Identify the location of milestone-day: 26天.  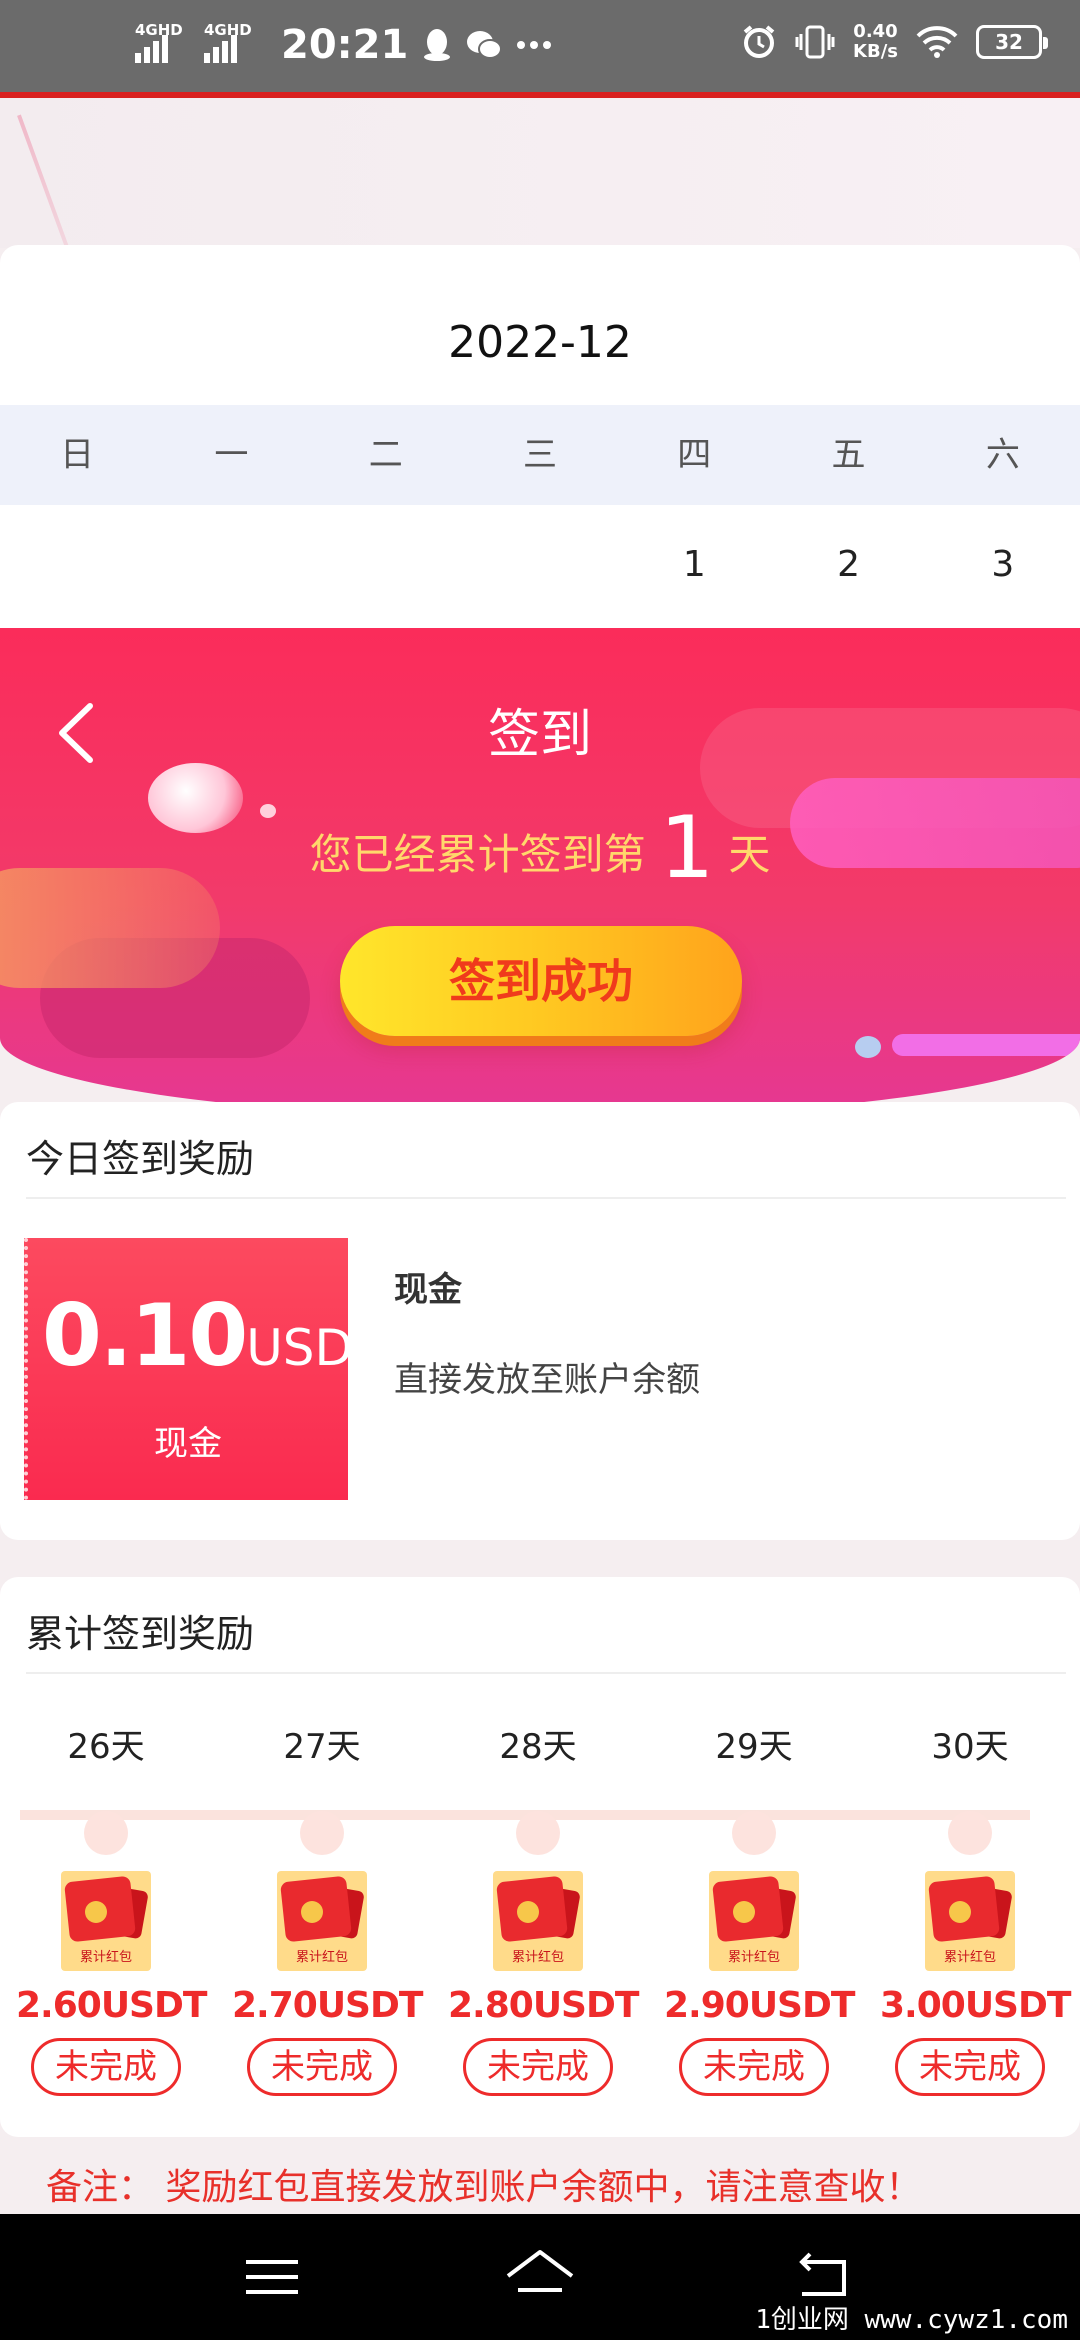
(106, 1747).